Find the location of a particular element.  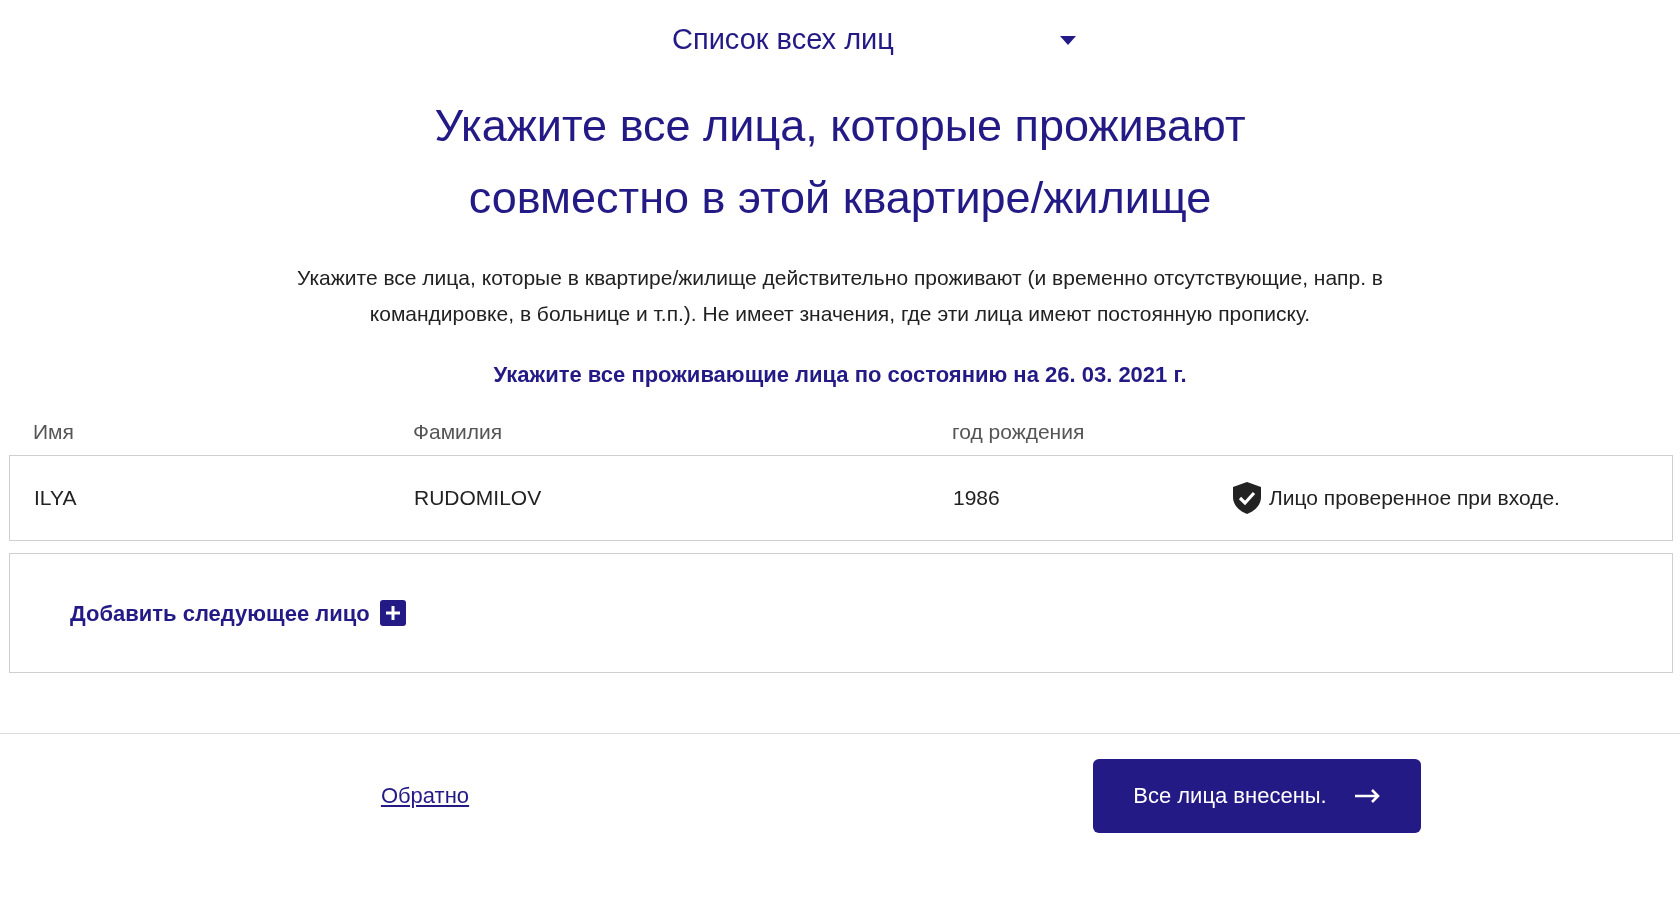

column-header: Фамилия is located at coordinates (458, 432).